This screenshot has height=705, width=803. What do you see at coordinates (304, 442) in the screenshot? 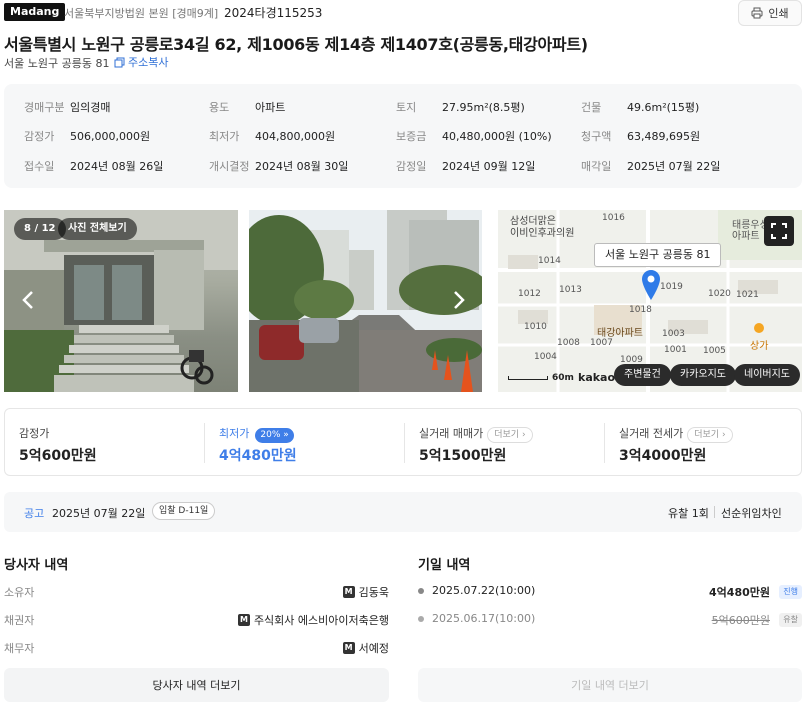
I see `price-minimum: 최저가 20% » 4억480만원` at bounding box center [304, 442].